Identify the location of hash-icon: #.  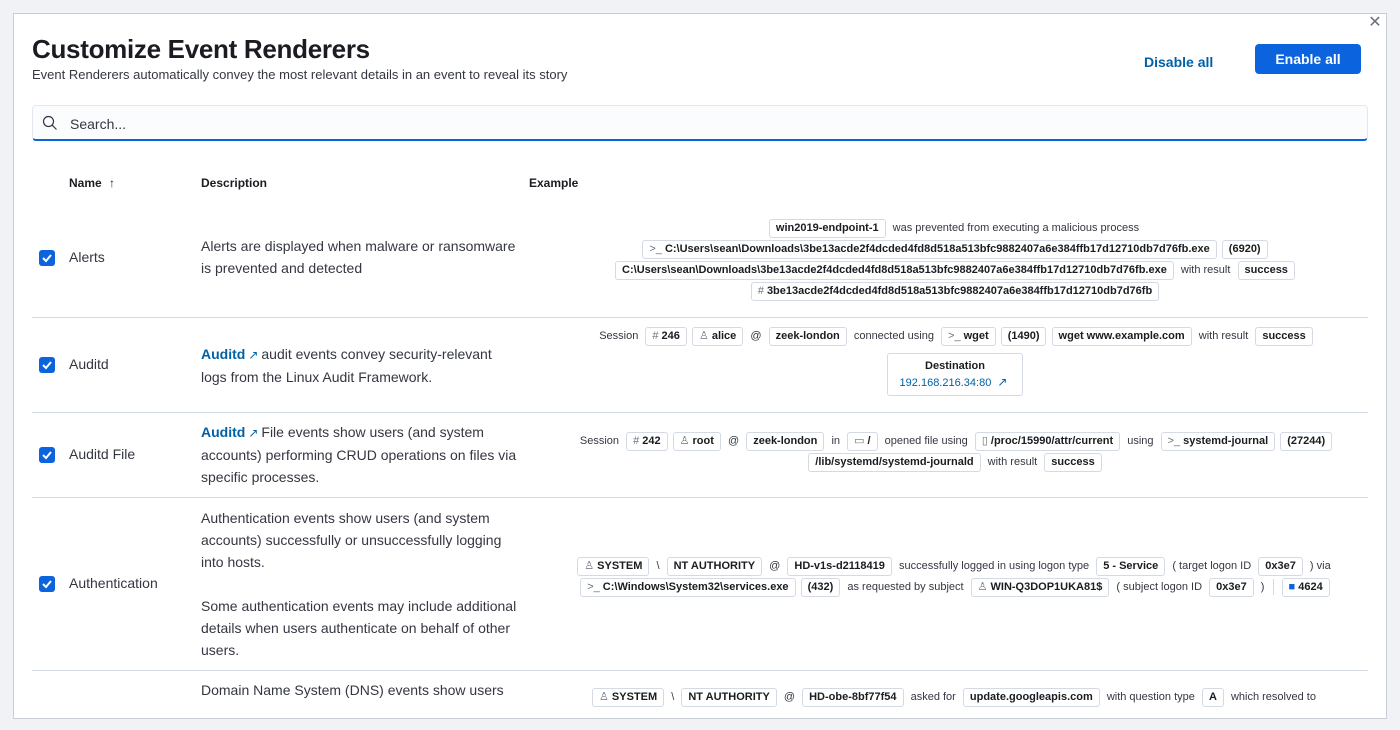
(760, 290).